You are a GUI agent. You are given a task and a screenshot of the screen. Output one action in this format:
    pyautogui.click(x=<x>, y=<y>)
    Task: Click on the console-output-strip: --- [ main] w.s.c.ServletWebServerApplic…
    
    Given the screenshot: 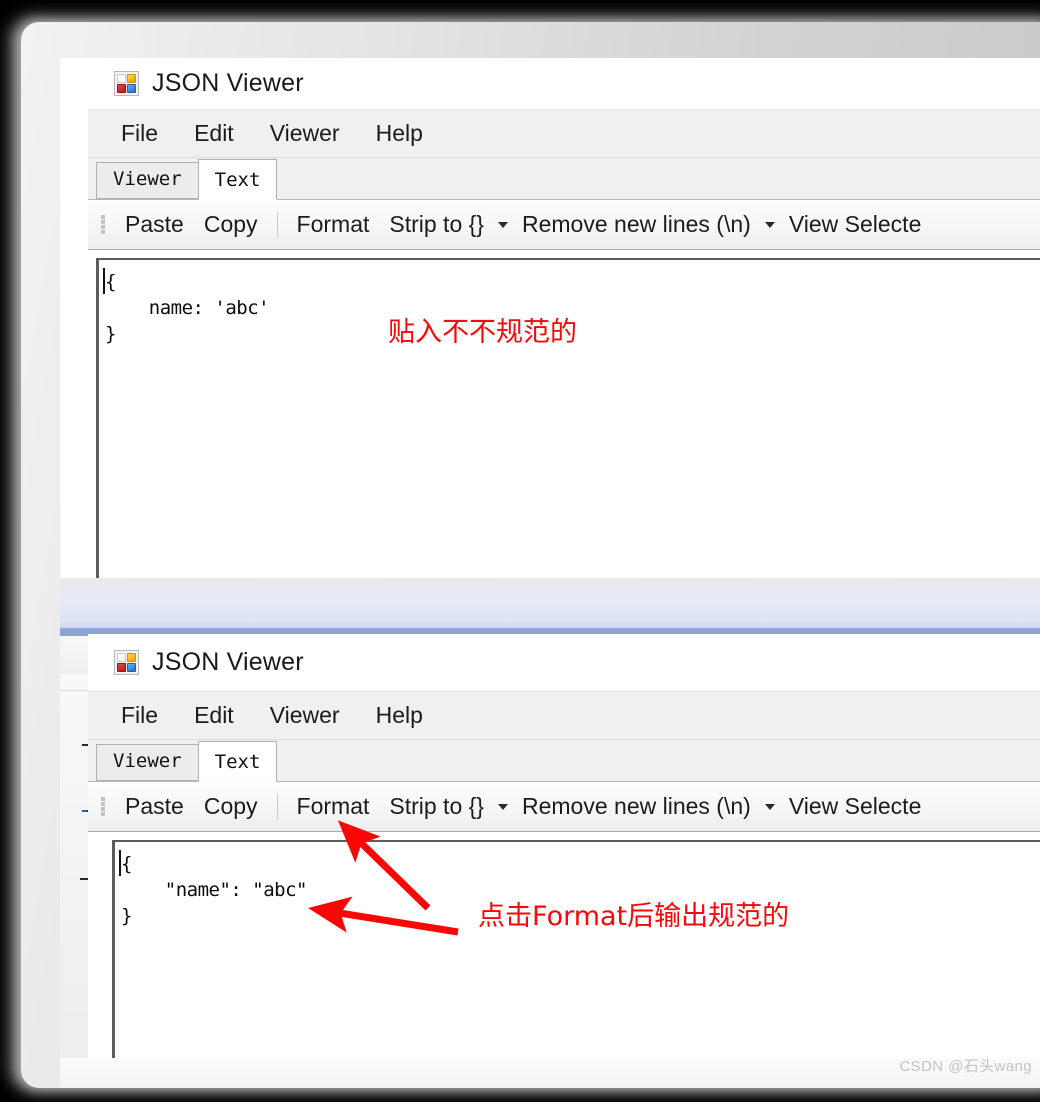 What is the action you would take?
    pyautogui.click(x=550, y=1073)
    